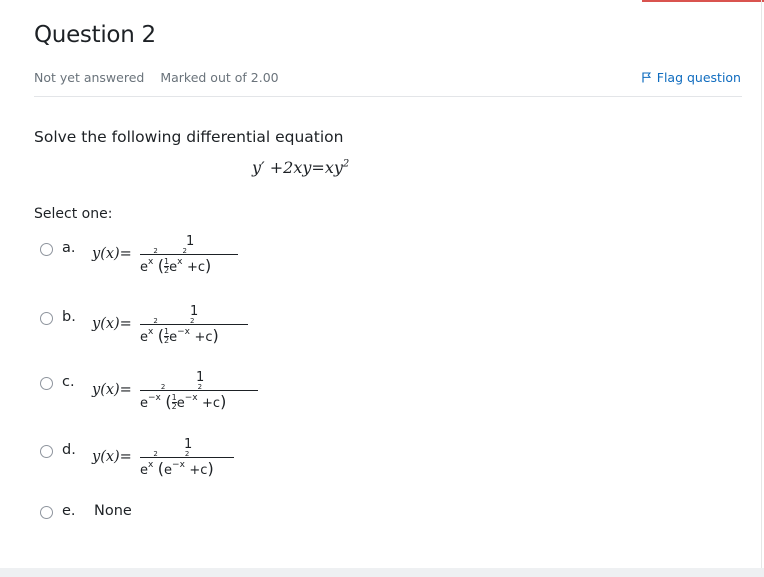  I want to click on option-d: d., so click(63, 450).